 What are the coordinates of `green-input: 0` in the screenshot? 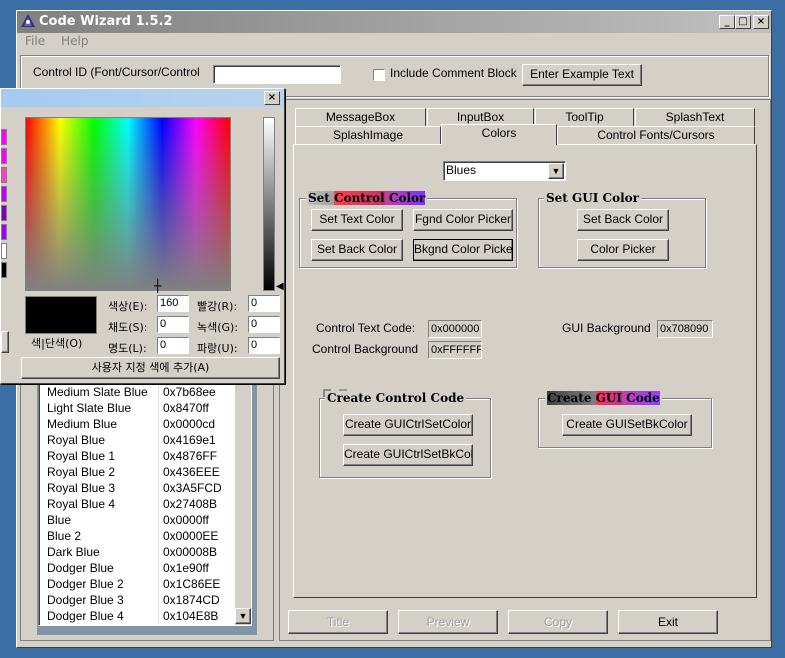 It's located at (264, 324).